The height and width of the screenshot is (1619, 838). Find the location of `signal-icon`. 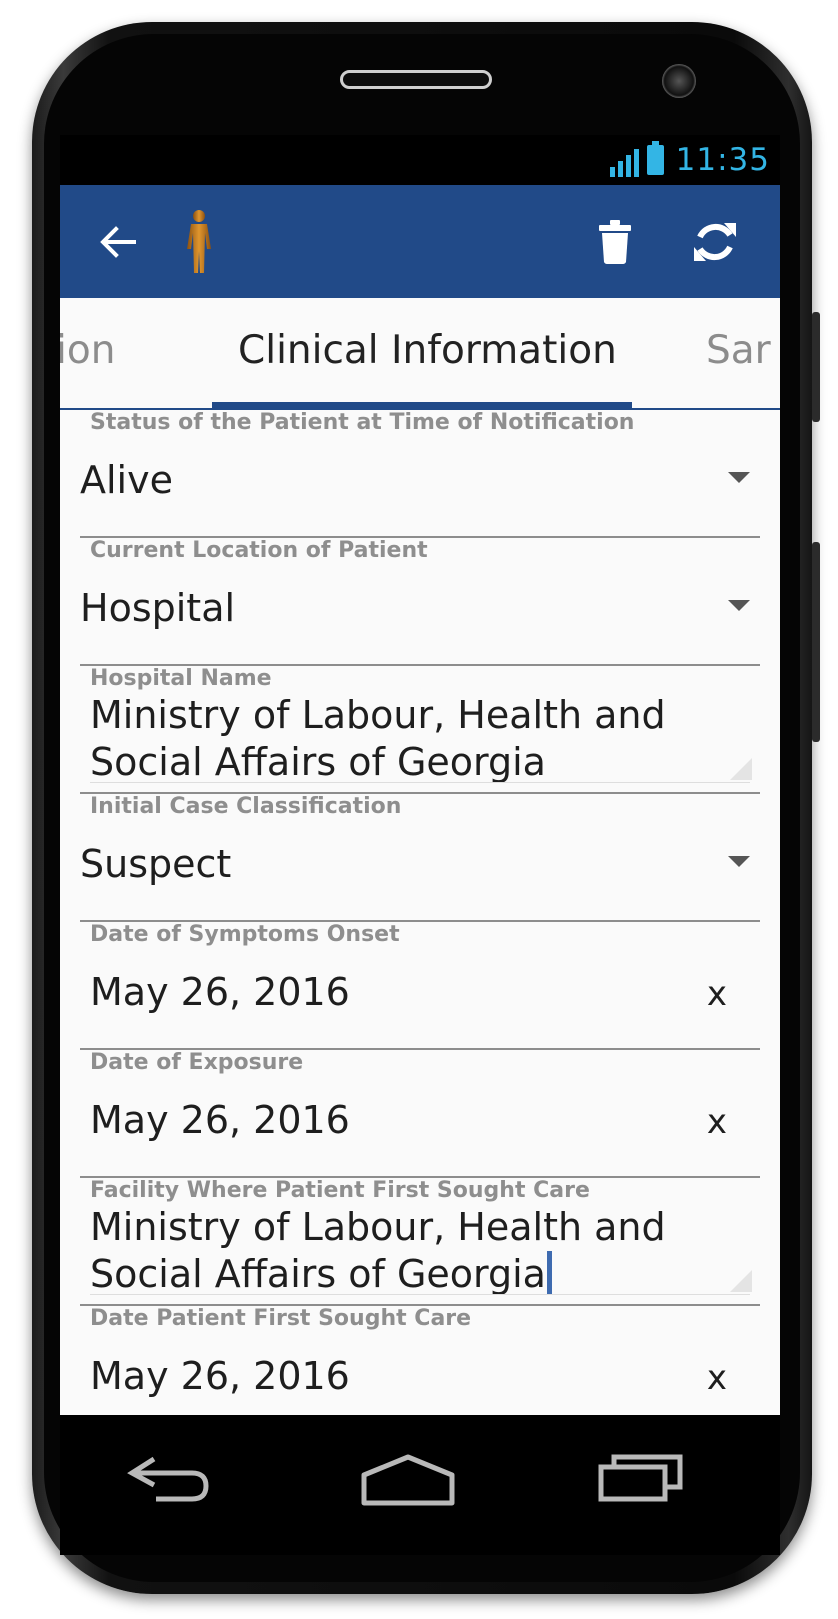

signal-icon is located at coordinates (624, 160).